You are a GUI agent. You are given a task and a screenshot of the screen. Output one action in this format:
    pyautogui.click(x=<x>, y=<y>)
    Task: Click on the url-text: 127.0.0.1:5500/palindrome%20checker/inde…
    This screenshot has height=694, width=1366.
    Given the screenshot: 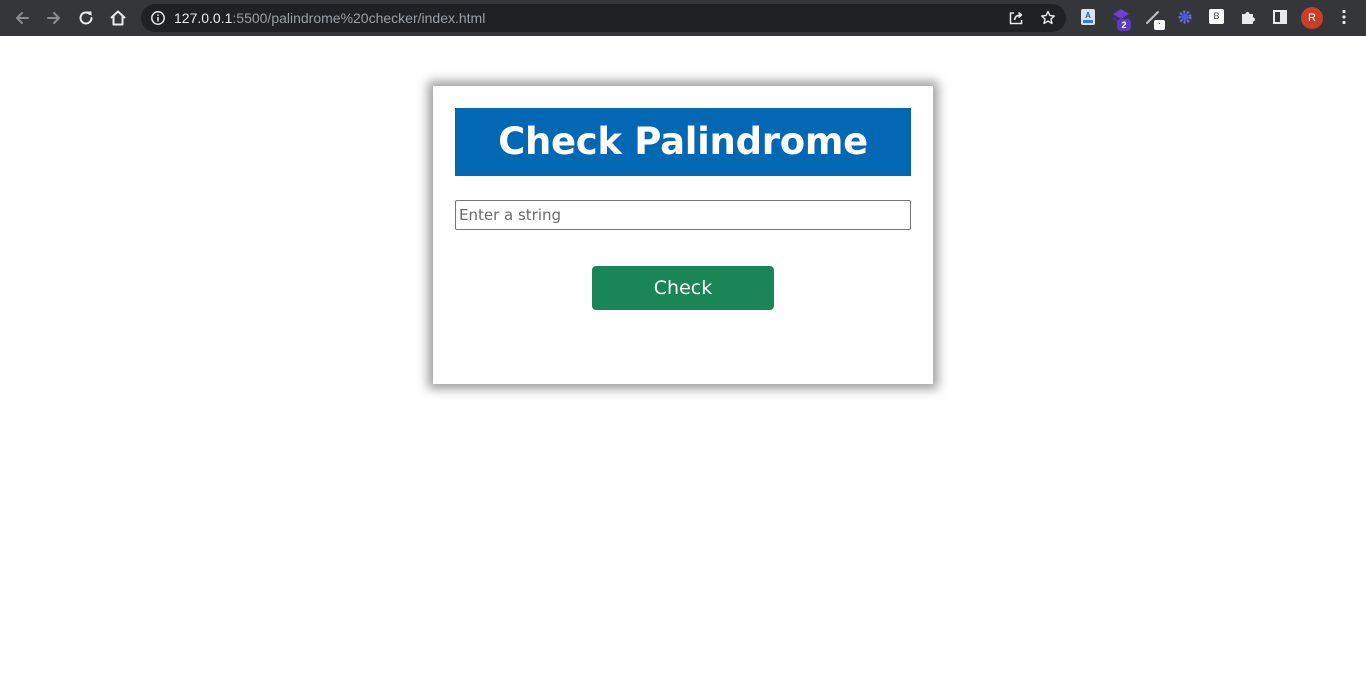 What is the action you would take?
    pyautogui.click(x=329, y=18)
    